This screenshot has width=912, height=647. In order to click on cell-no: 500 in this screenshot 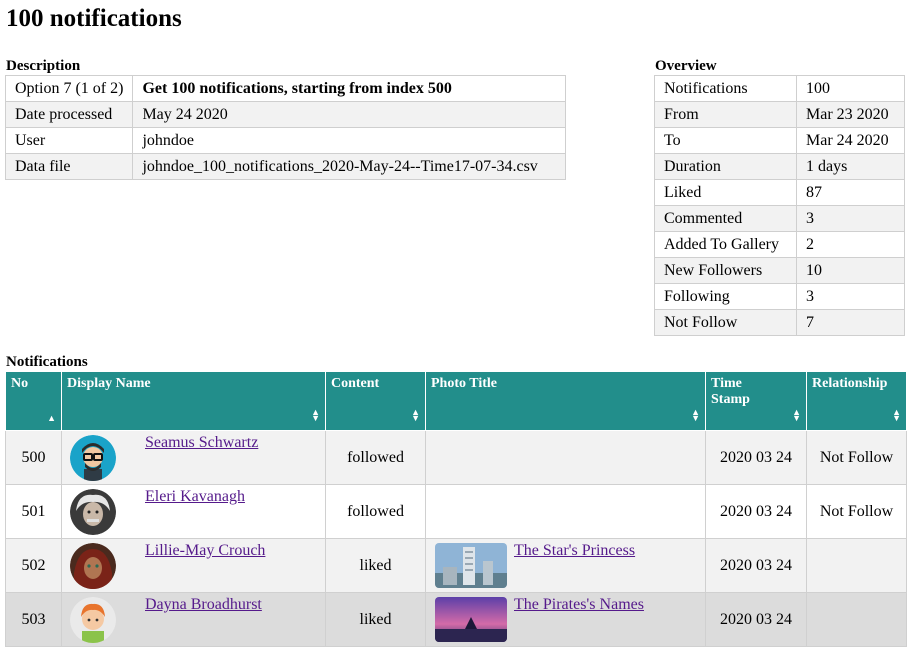, I will do `click(33, 457)`.